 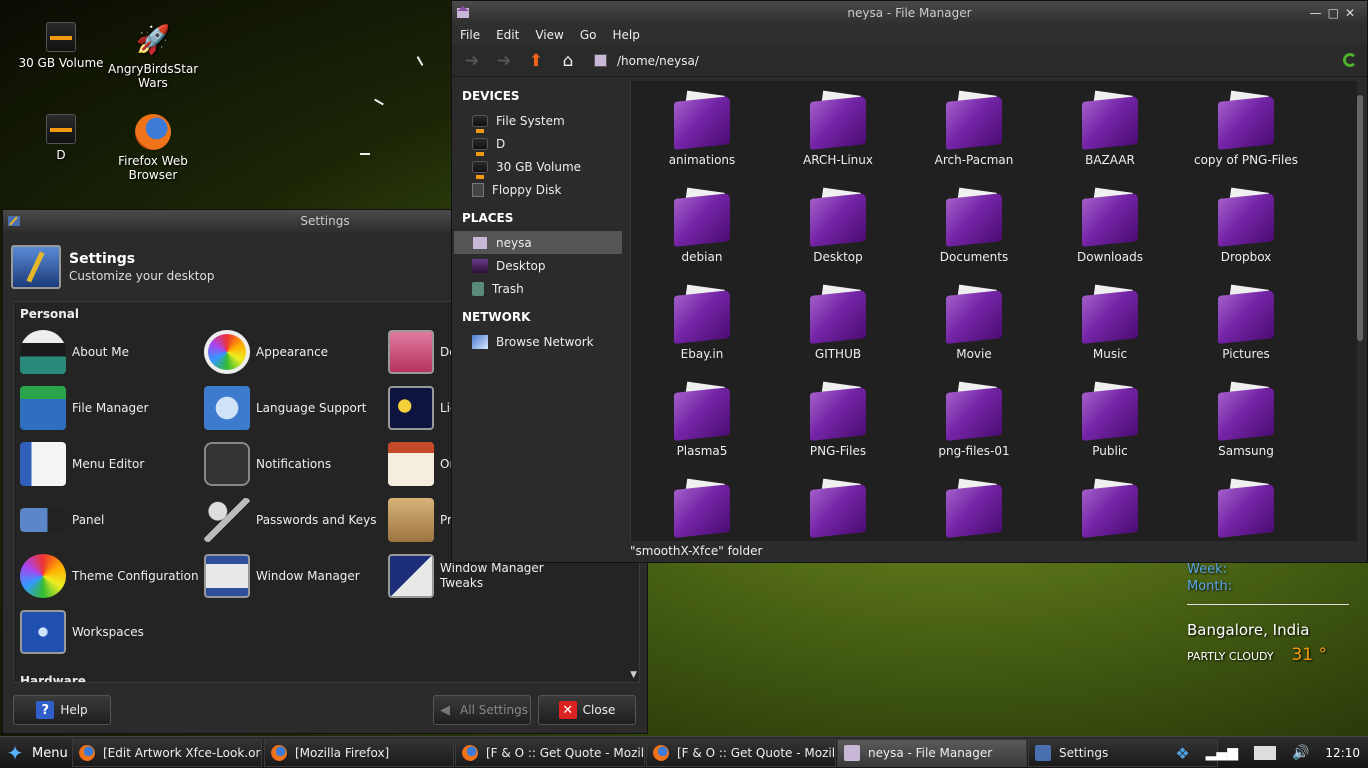 What do you see at coordinates (702, 419) in the screenshot?
I see `file-item: Plasma5` at bounding box center [702, 419].